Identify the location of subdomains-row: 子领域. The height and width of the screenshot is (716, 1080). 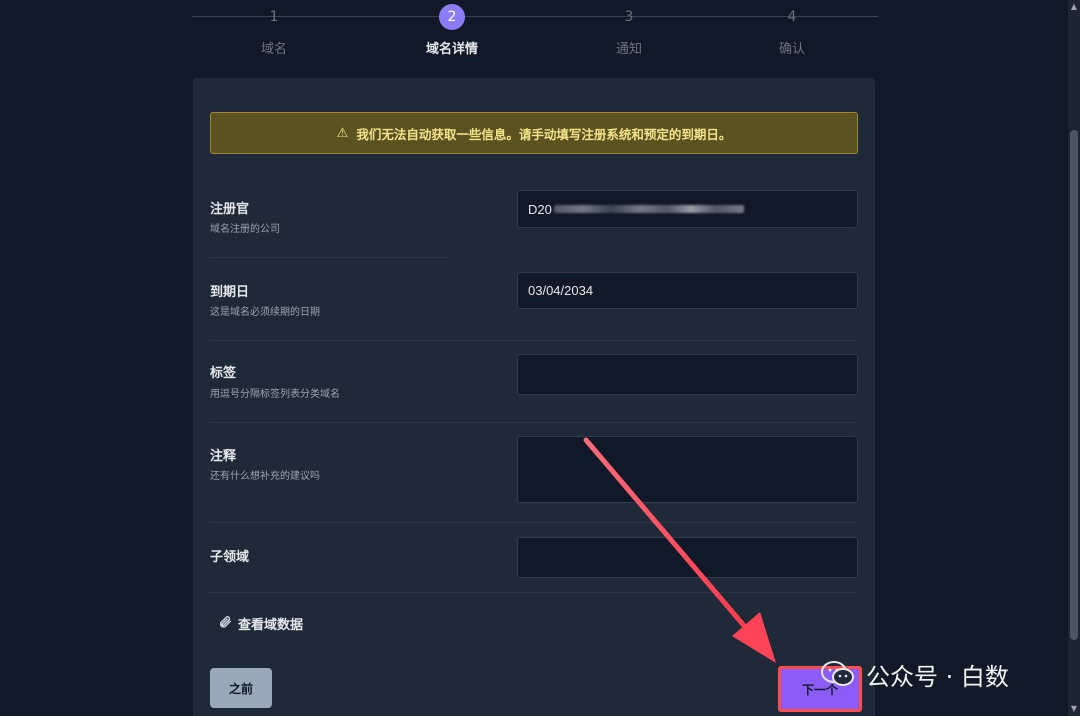
(534, 558).